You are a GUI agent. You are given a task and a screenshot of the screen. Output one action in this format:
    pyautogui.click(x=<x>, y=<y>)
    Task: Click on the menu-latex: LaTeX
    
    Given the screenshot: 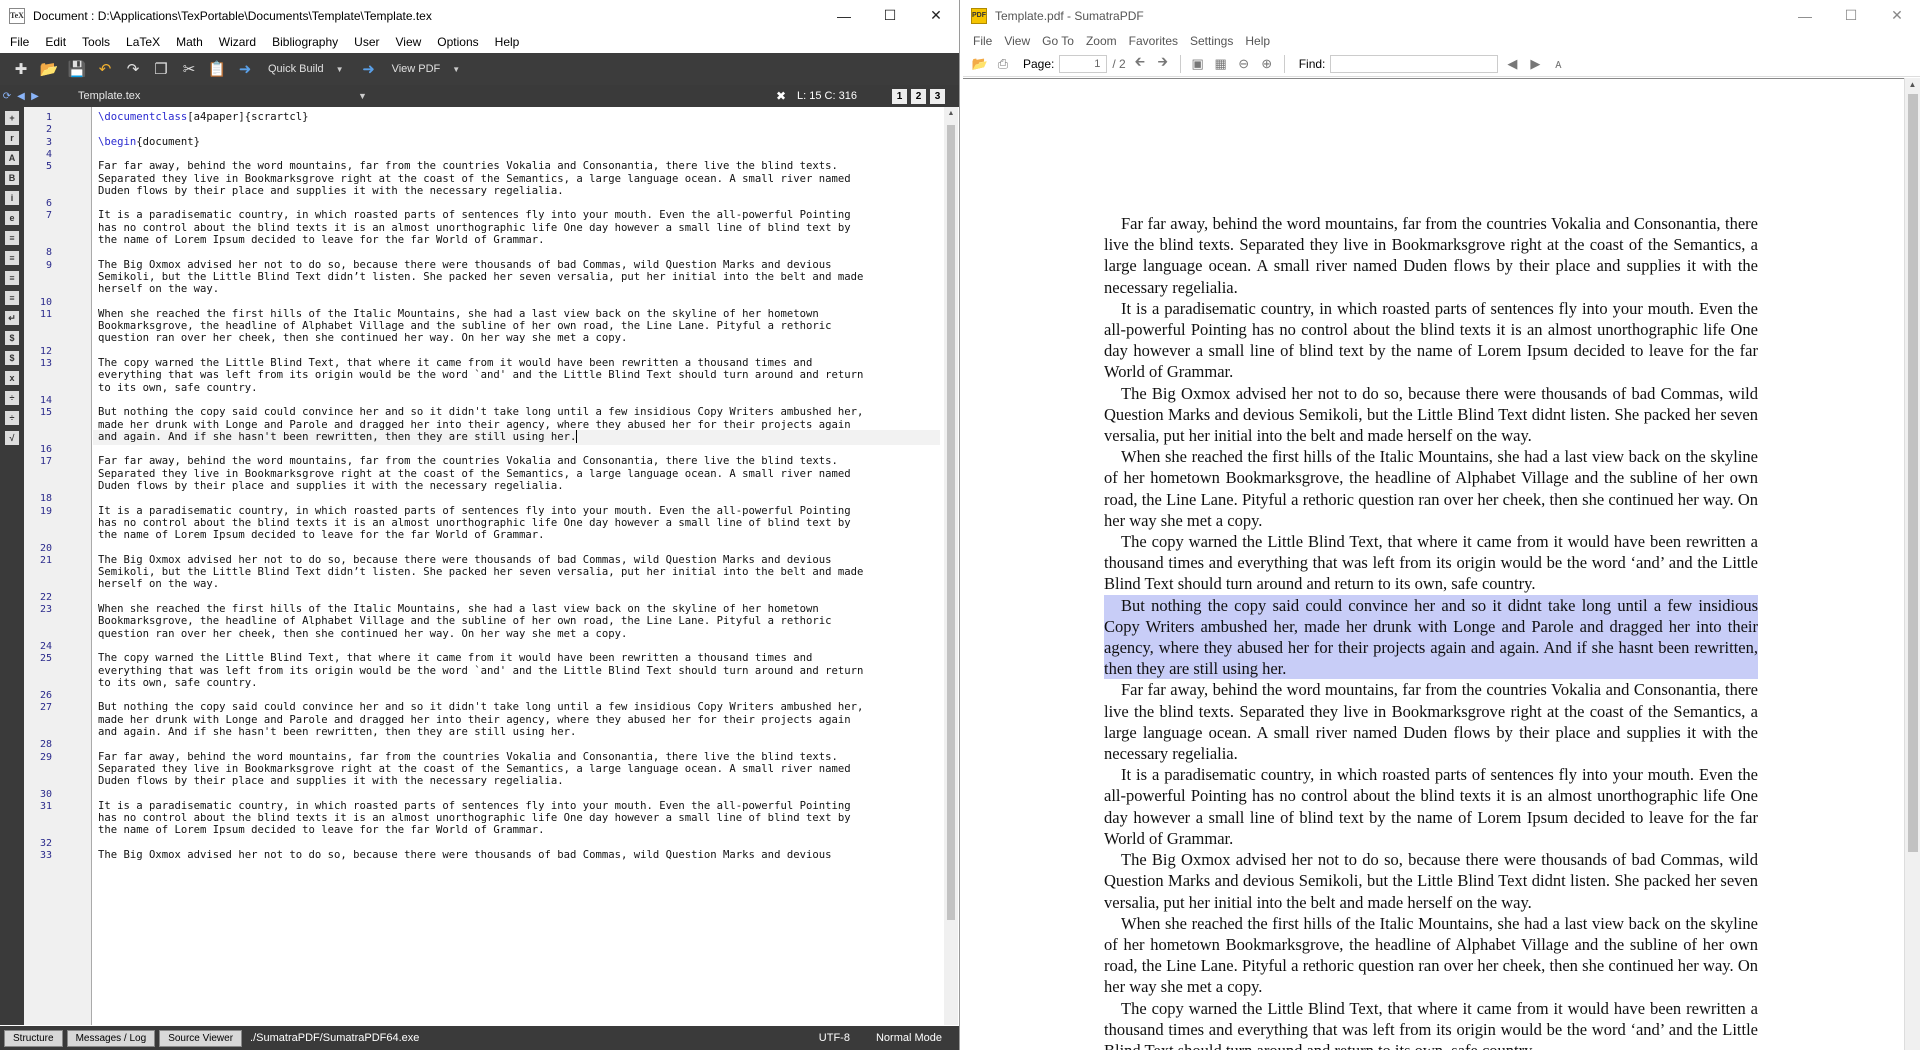 What is the action you would take?
    pyautogui.click(x=143, y=42)
    